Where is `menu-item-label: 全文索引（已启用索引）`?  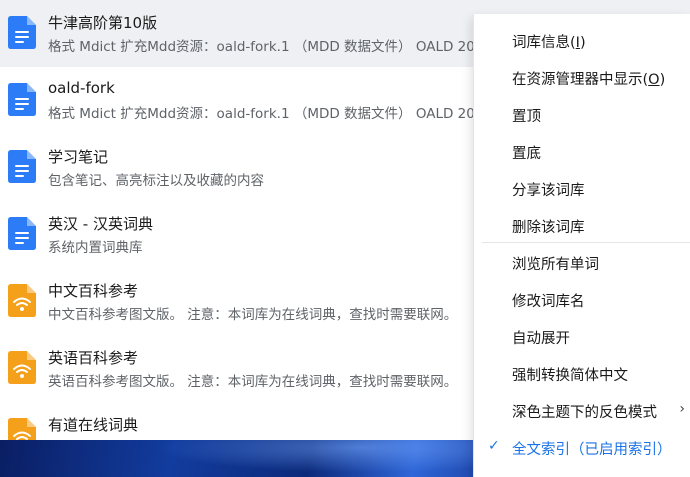
menu-item-label: 全文索引（已启用索引） is located at coordinates (592, 450).